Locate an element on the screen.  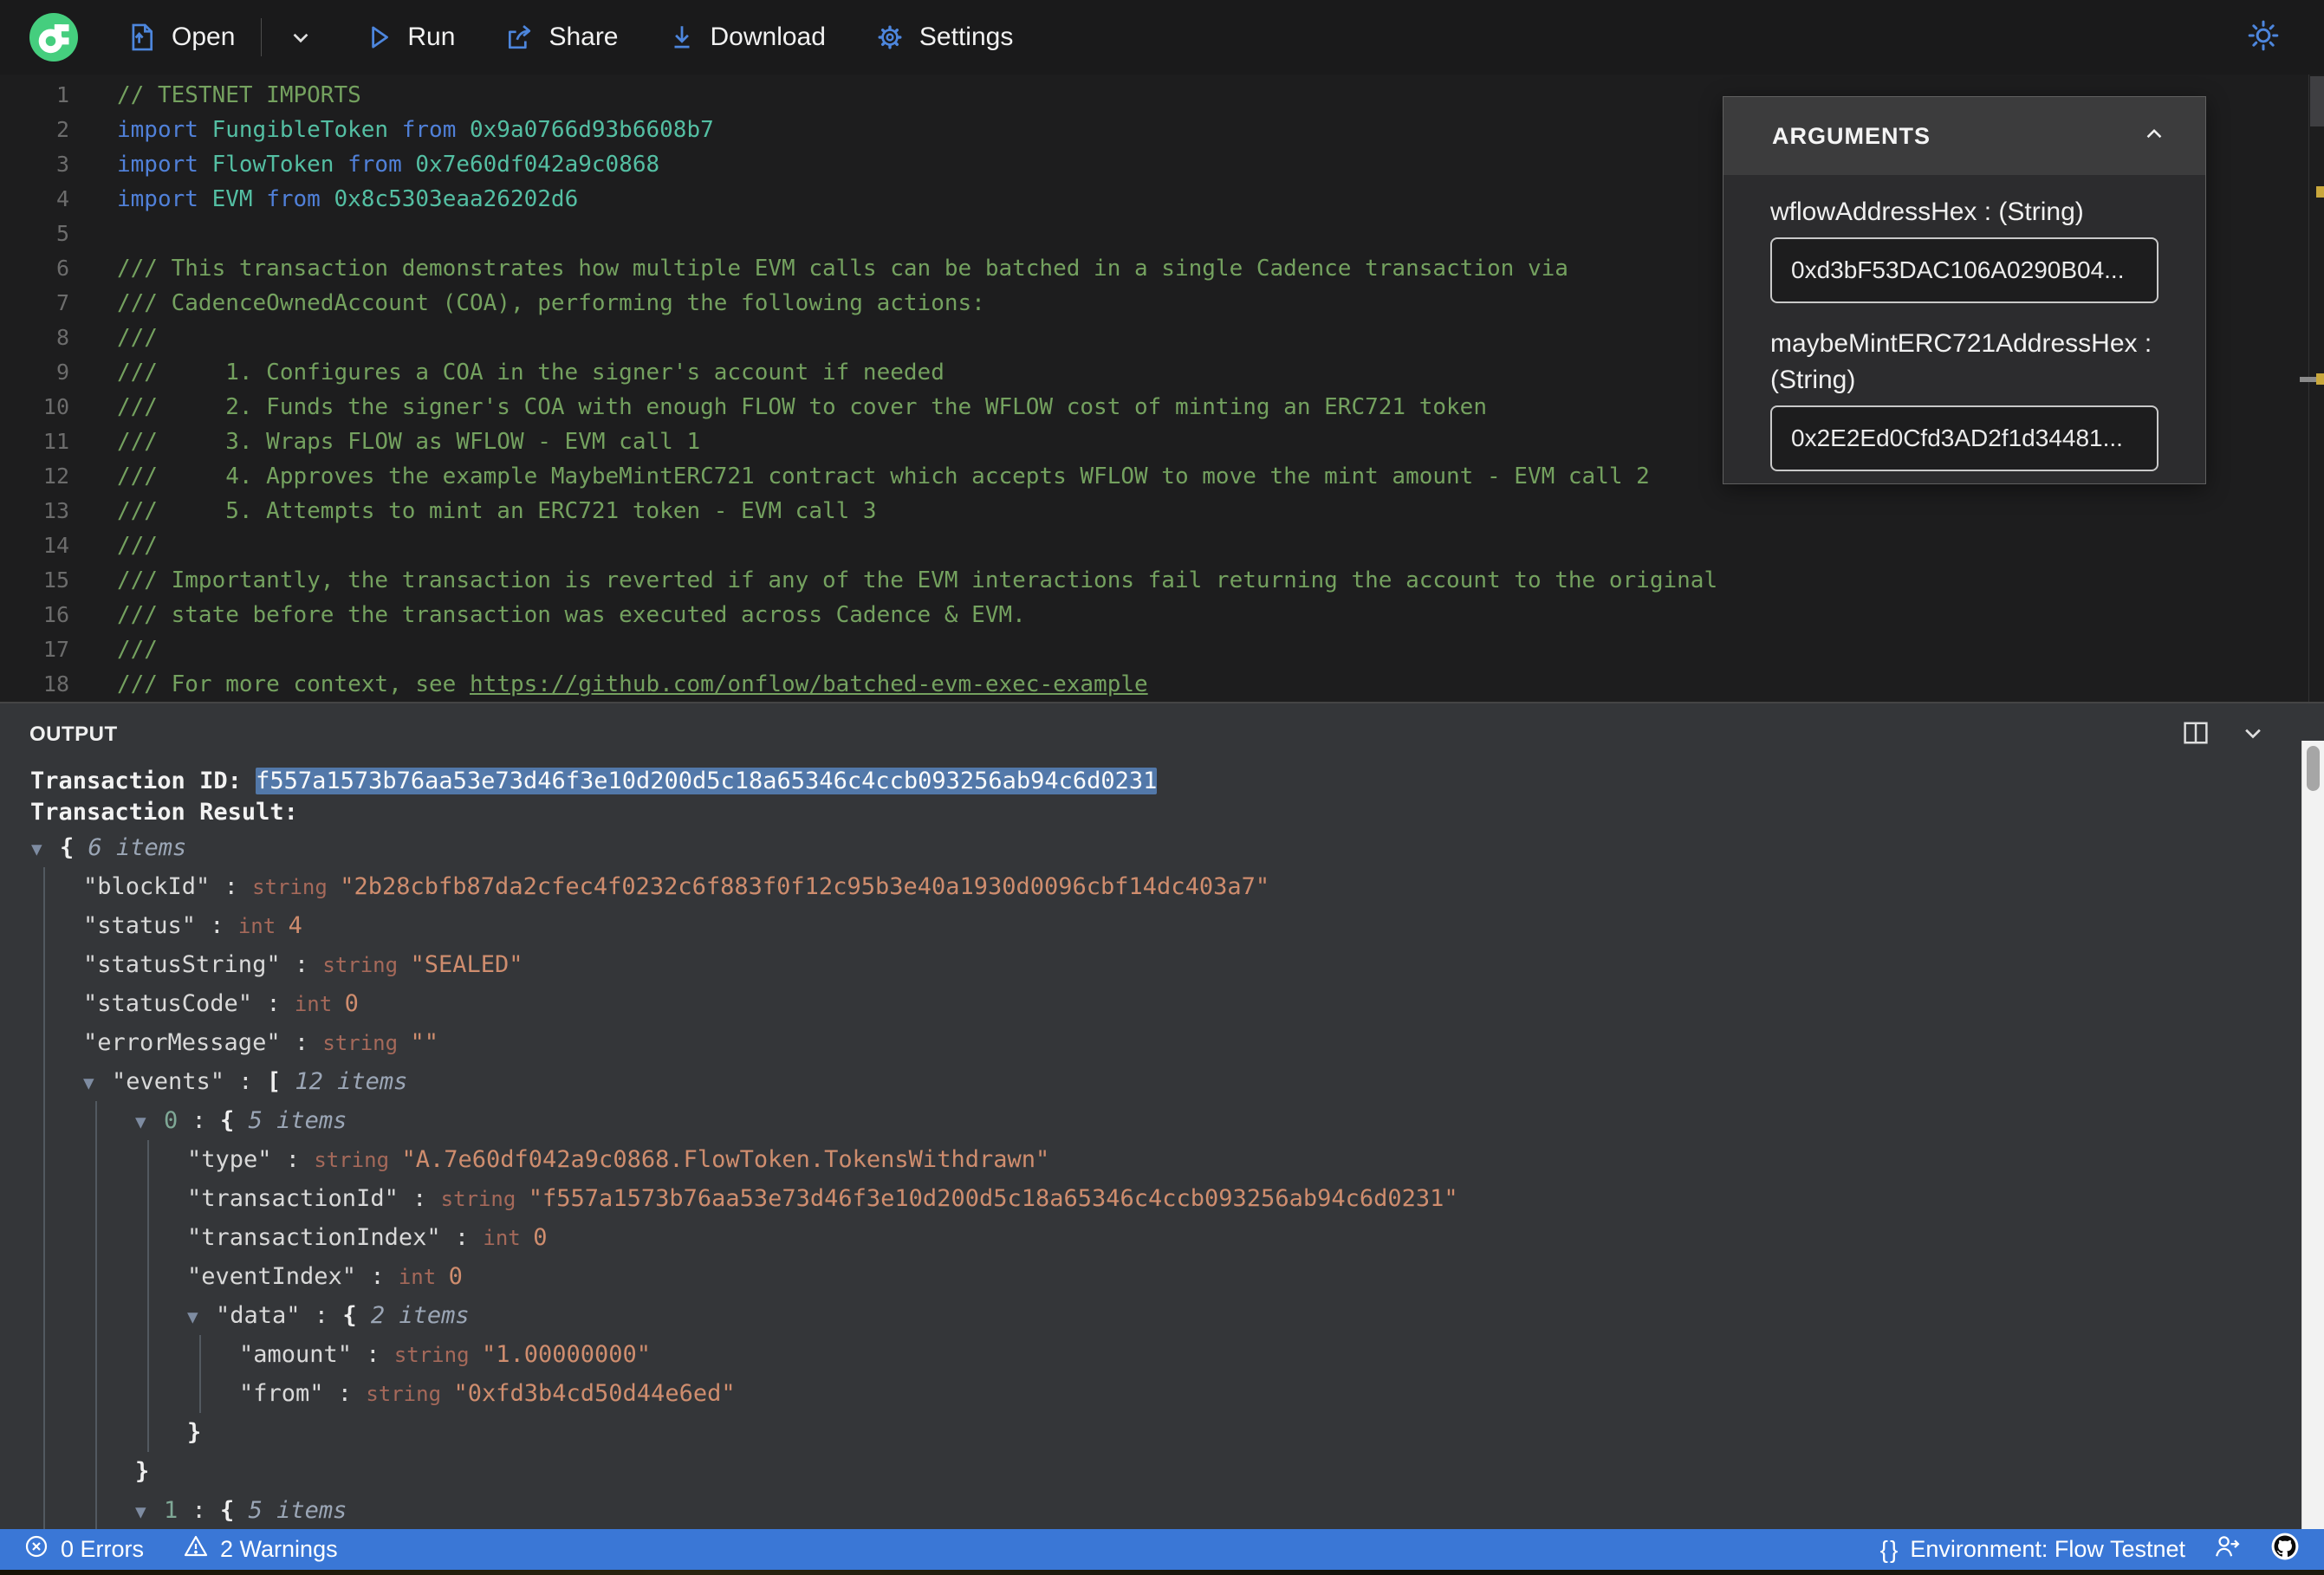
code-token: FlowToken is located at coordinates (272, 165).